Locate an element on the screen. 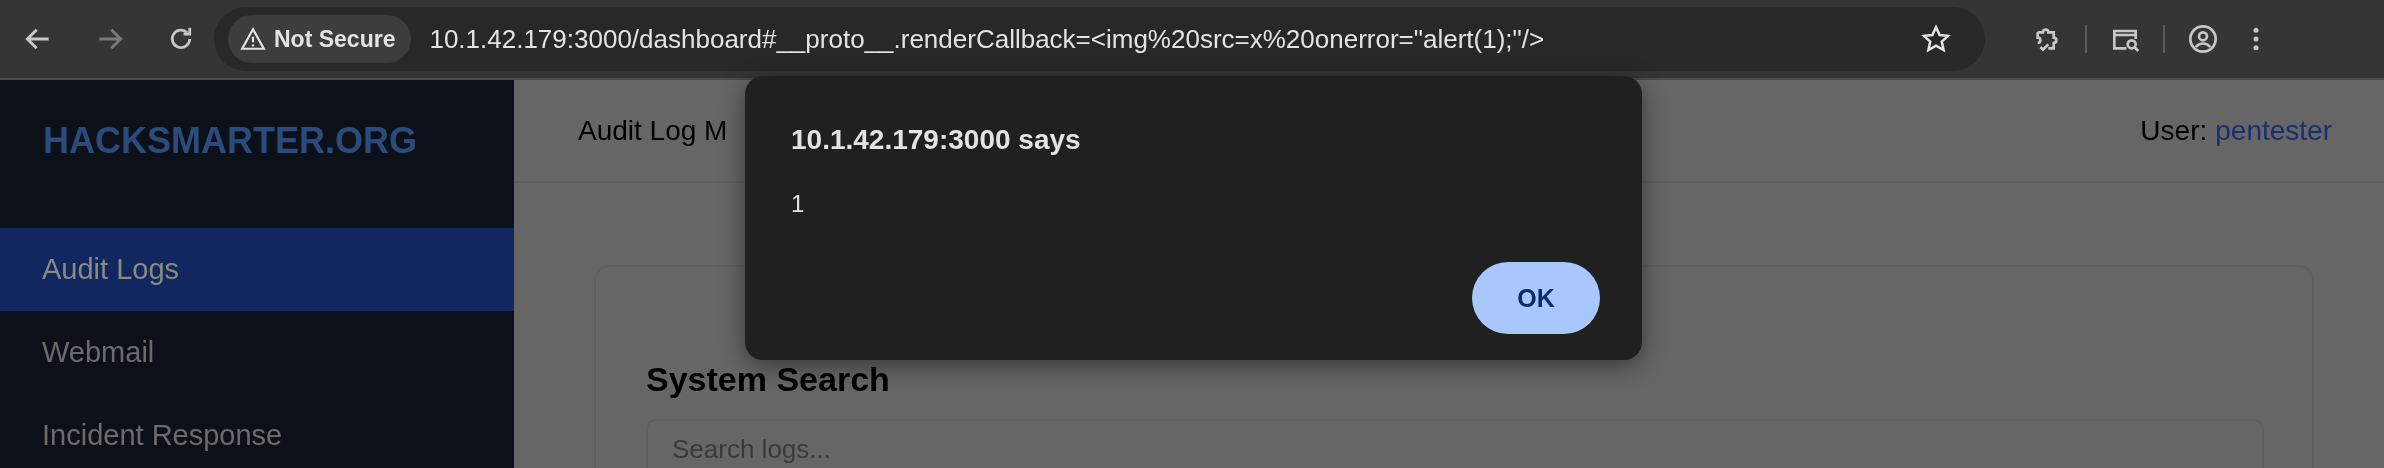 The width and height of the screenshot is (2384, 468). dialog-message: 1 is located at coordinates (798, 204).